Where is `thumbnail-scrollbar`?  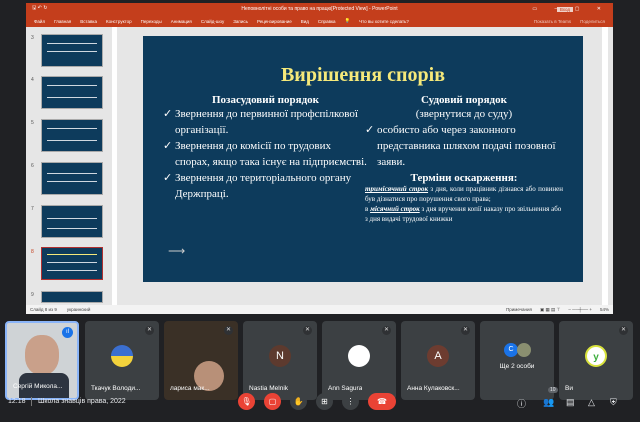
thumbnail-scrollbar is located at coordinates (114, 166).